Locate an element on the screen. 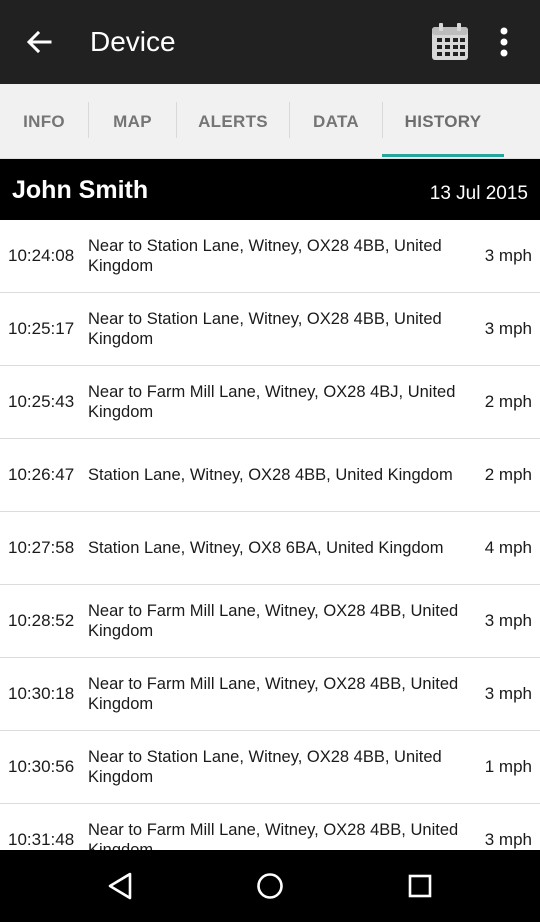  tab-data: DATA is located at coordinates (336, 121).